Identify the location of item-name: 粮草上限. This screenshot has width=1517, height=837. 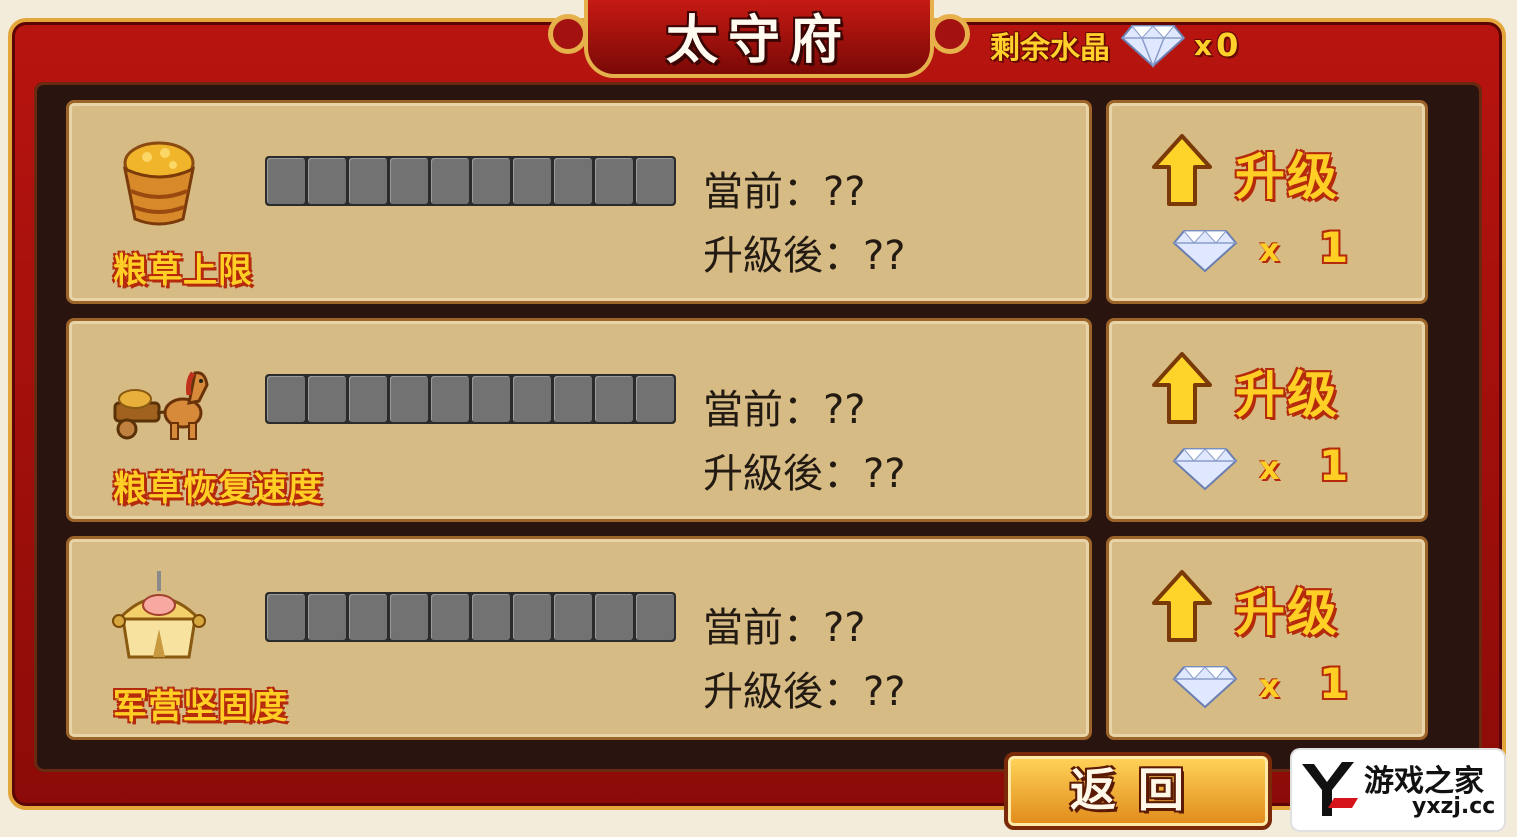
(183, 271).